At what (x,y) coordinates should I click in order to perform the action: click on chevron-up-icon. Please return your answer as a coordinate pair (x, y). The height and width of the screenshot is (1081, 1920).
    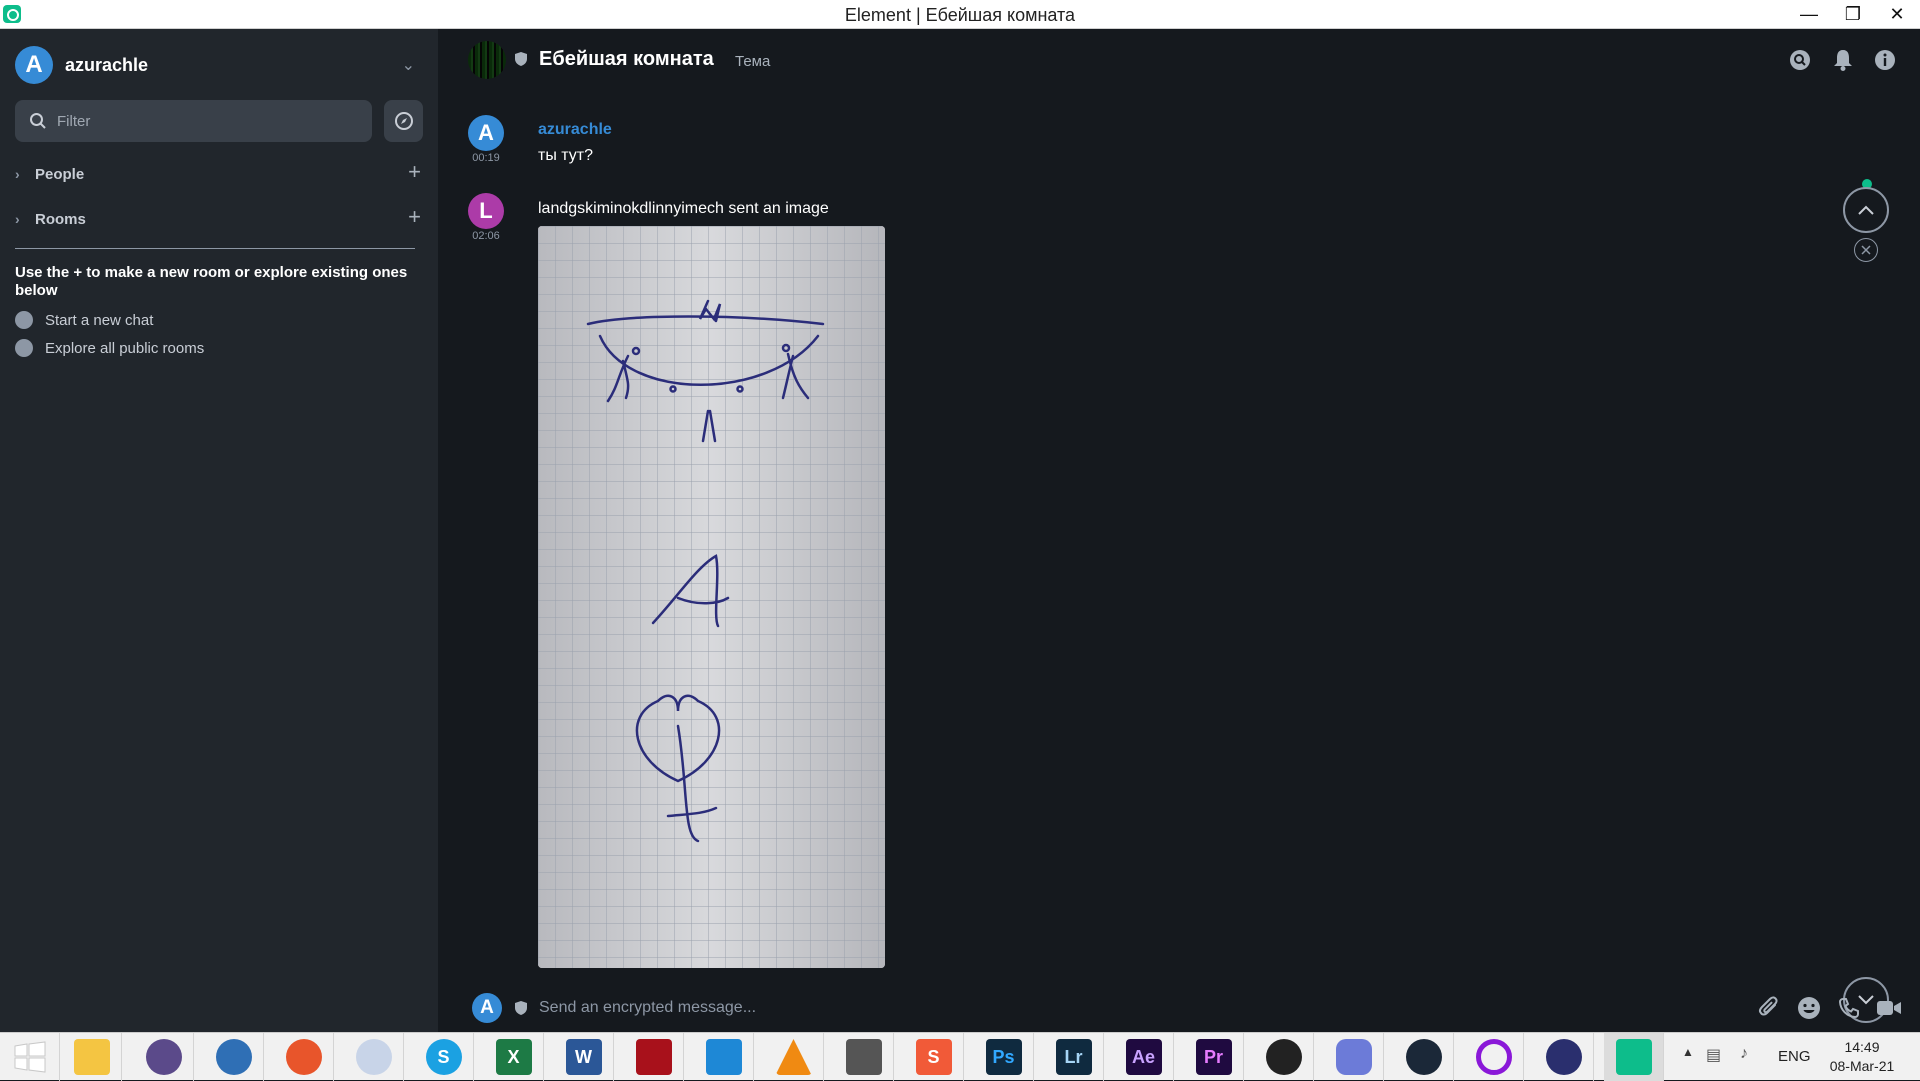
    Looking at the image, I should click on (1866, 210).